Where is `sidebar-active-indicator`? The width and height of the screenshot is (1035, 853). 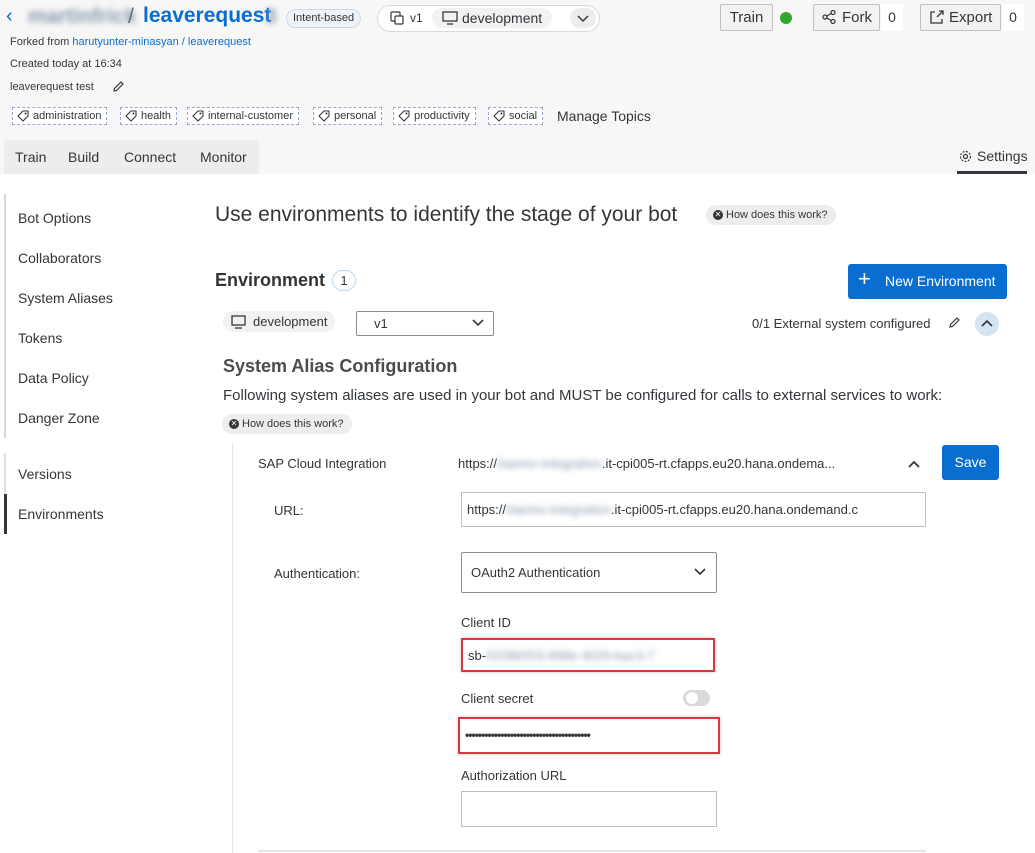
sidebar-active-indicator is located at coordinates (5, 514).